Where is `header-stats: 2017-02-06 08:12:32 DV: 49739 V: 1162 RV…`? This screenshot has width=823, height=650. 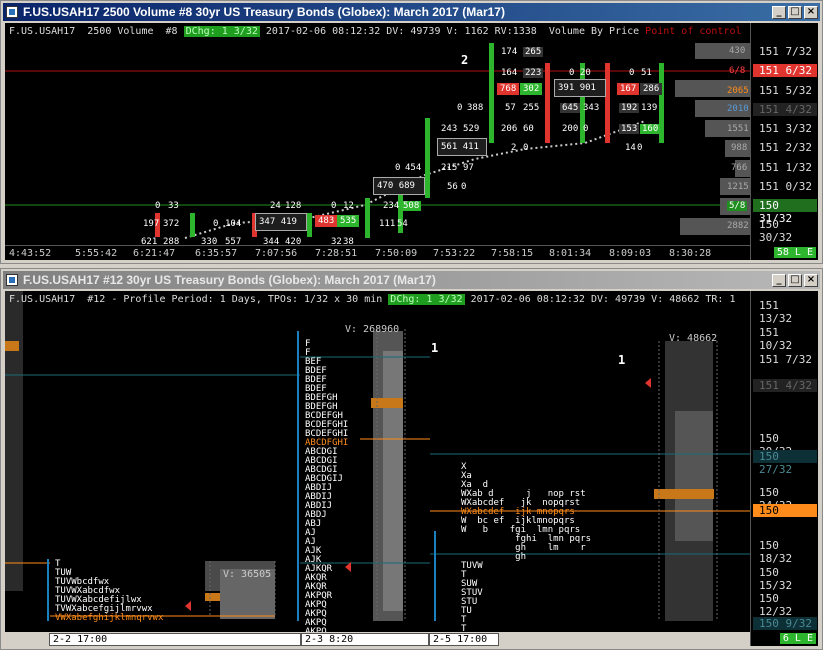 header-stats: 2017-02-06 08:12:32 DV: 49739 V: 1162 RV… is located at coordinates (452, 31).